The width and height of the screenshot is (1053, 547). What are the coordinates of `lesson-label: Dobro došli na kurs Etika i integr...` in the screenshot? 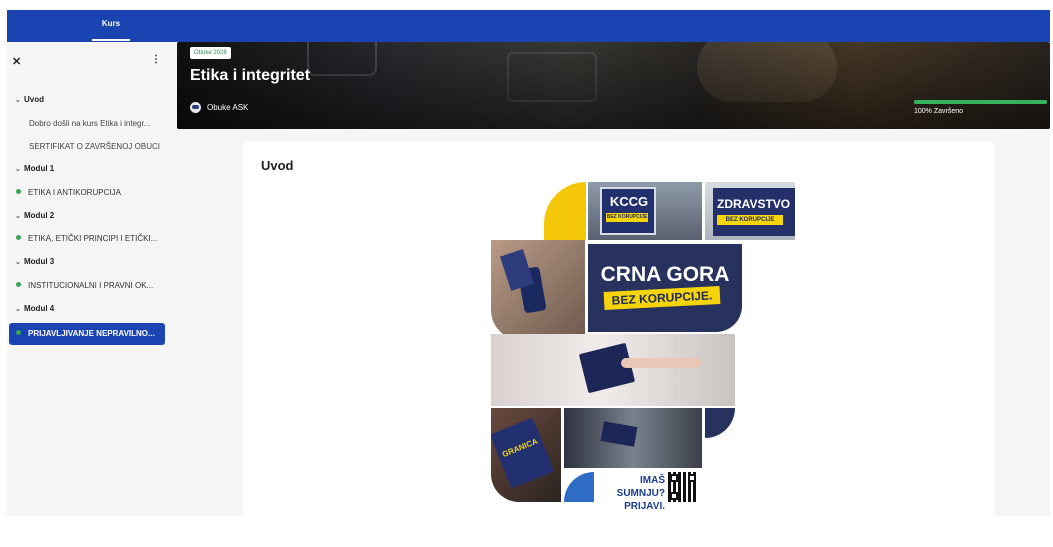 It's located at (90, 123).